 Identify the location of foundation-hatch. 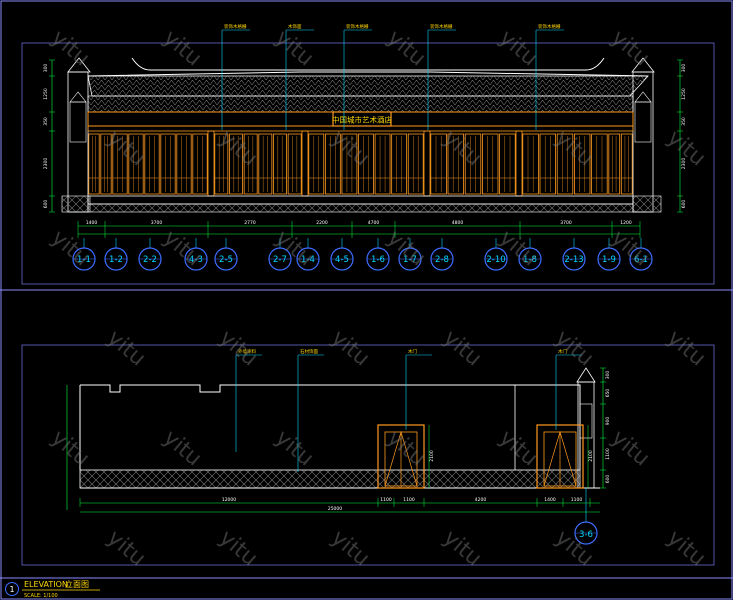
(360, 208).